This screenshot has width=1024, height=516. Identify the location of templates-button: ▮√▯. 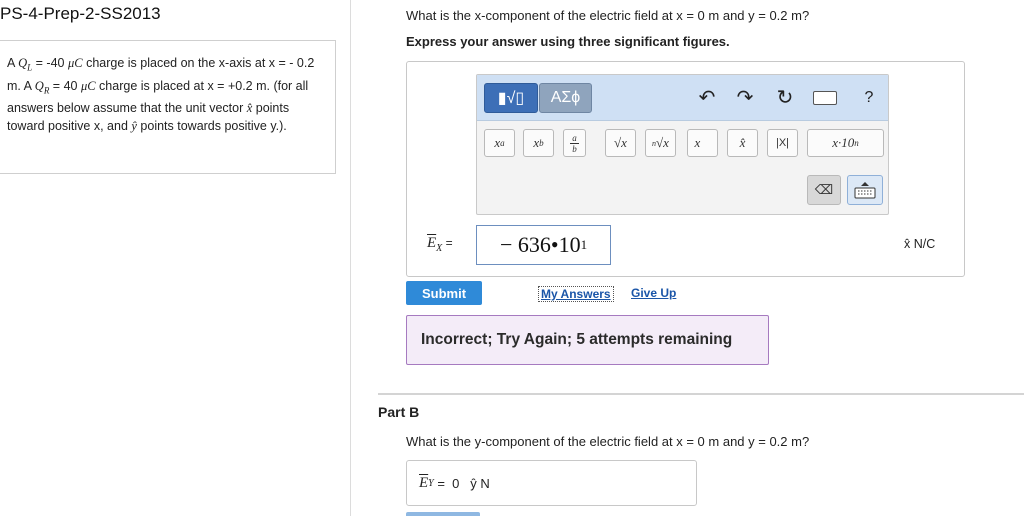
(511, 98).